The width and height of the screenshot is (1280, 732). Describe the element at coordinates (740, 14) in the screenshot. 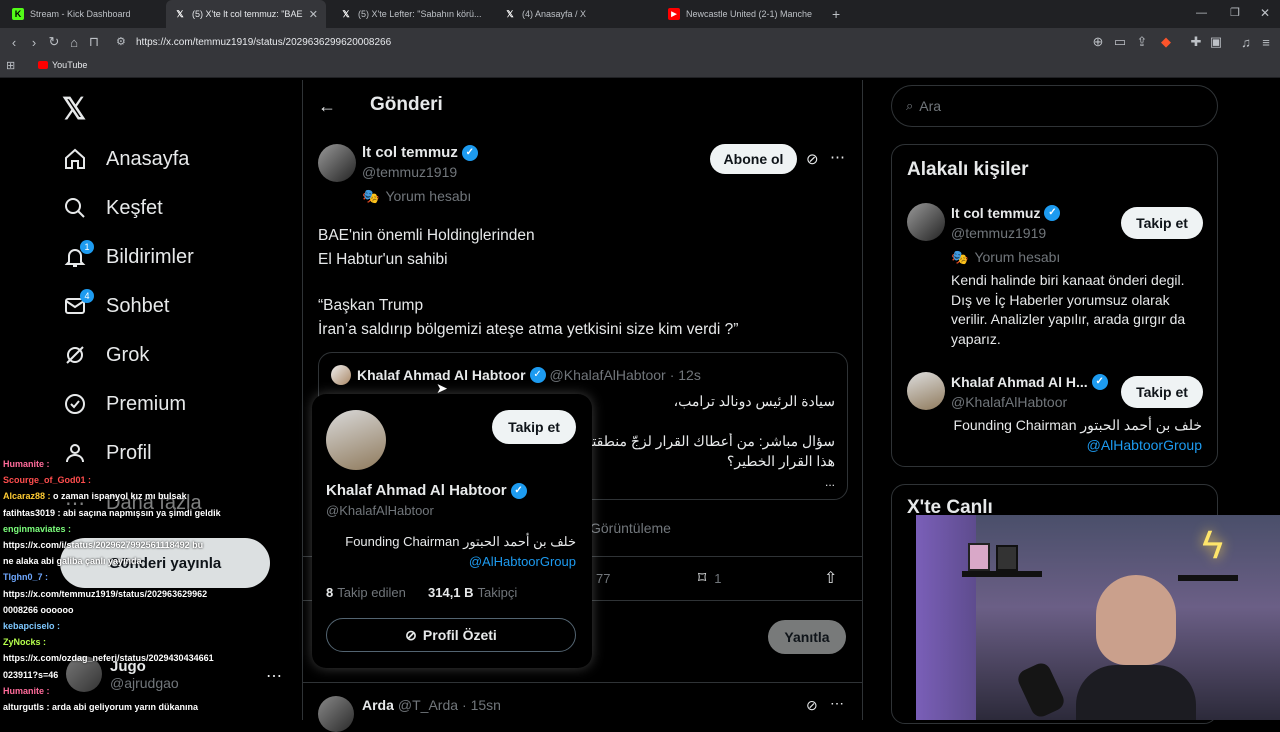

I see `tab-youtube: ▶ Newcastle United (2-1) Manchester U` at that location.